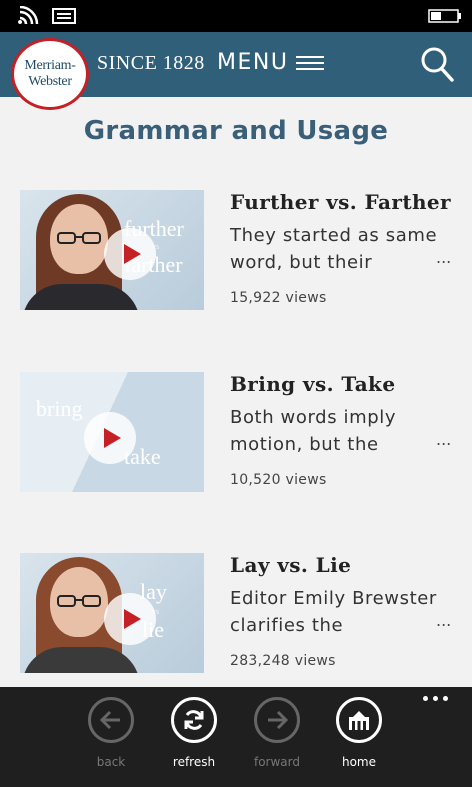  I want to click on video-title: Bring vs. Take, so click(312, 384).